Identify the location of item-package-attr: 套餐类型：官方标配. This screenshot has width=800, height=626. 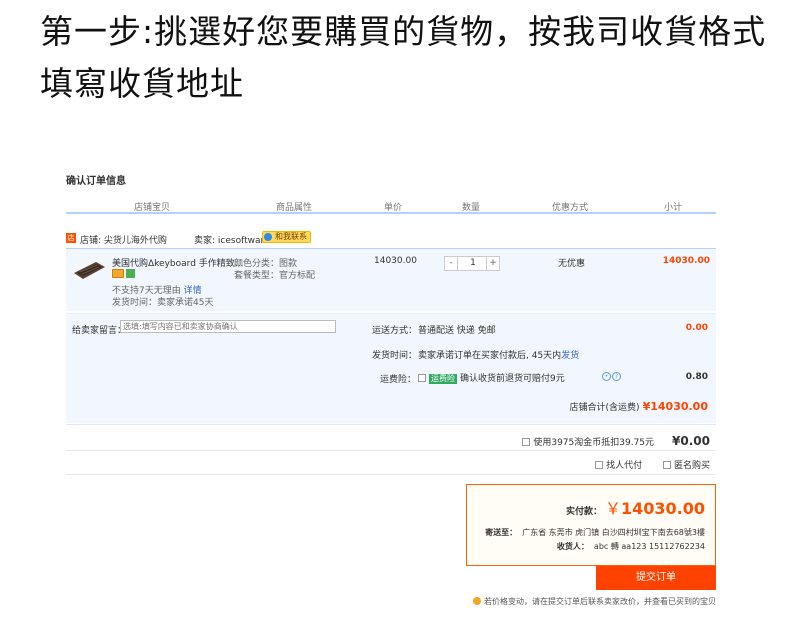
(275, 276).